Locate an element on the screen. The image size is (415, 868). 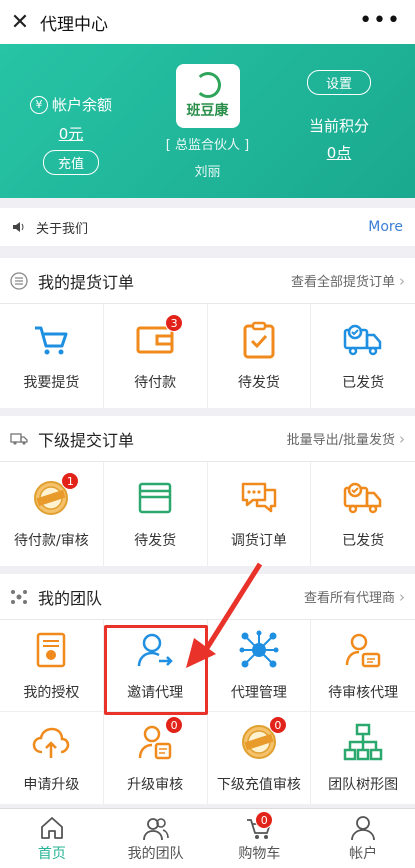
balance-label: 帐户余额 is located at coordinates (81, 105).